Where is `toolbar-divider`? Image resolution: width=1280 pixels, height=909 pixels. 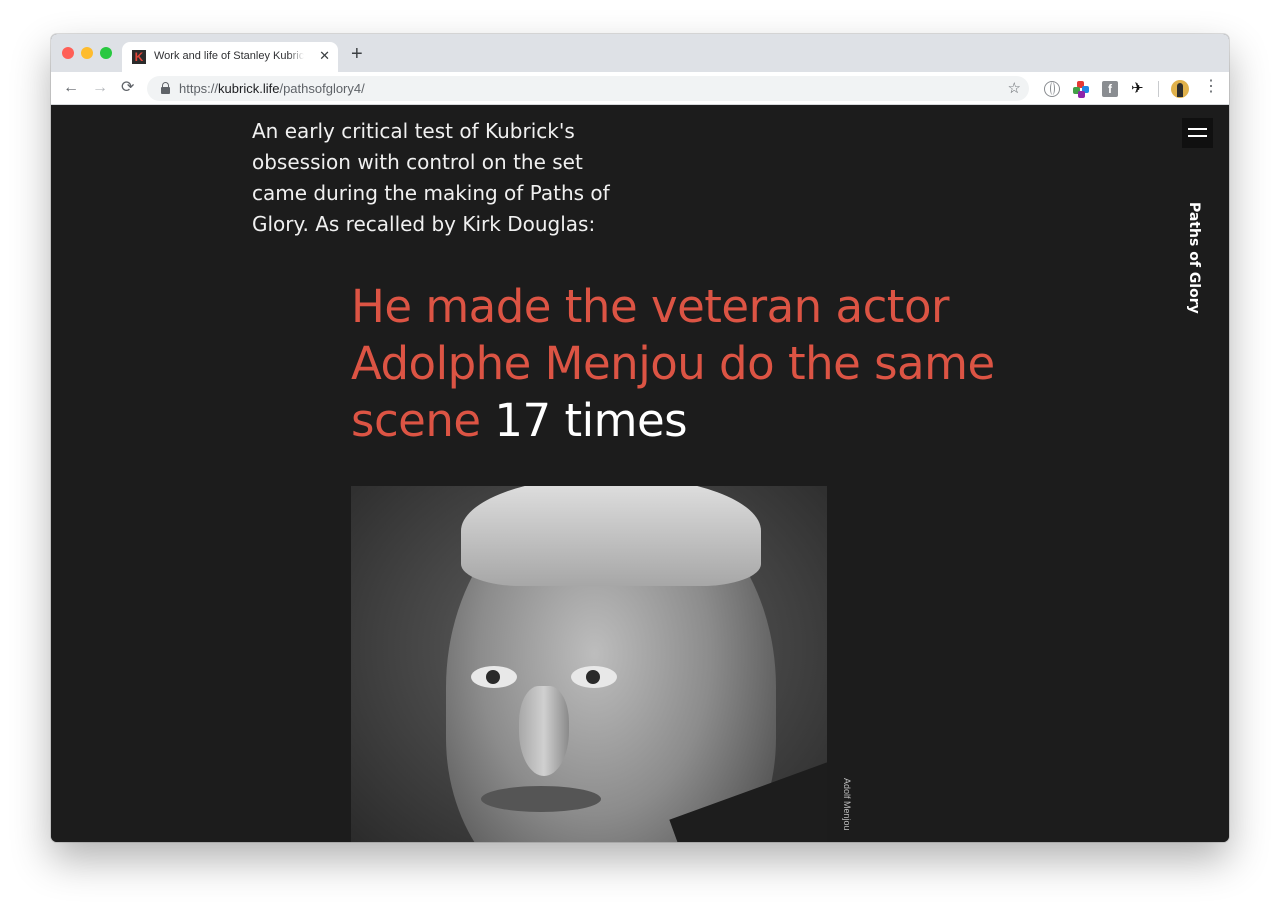 toolbar-divider is located at coordinates (1158, 89).